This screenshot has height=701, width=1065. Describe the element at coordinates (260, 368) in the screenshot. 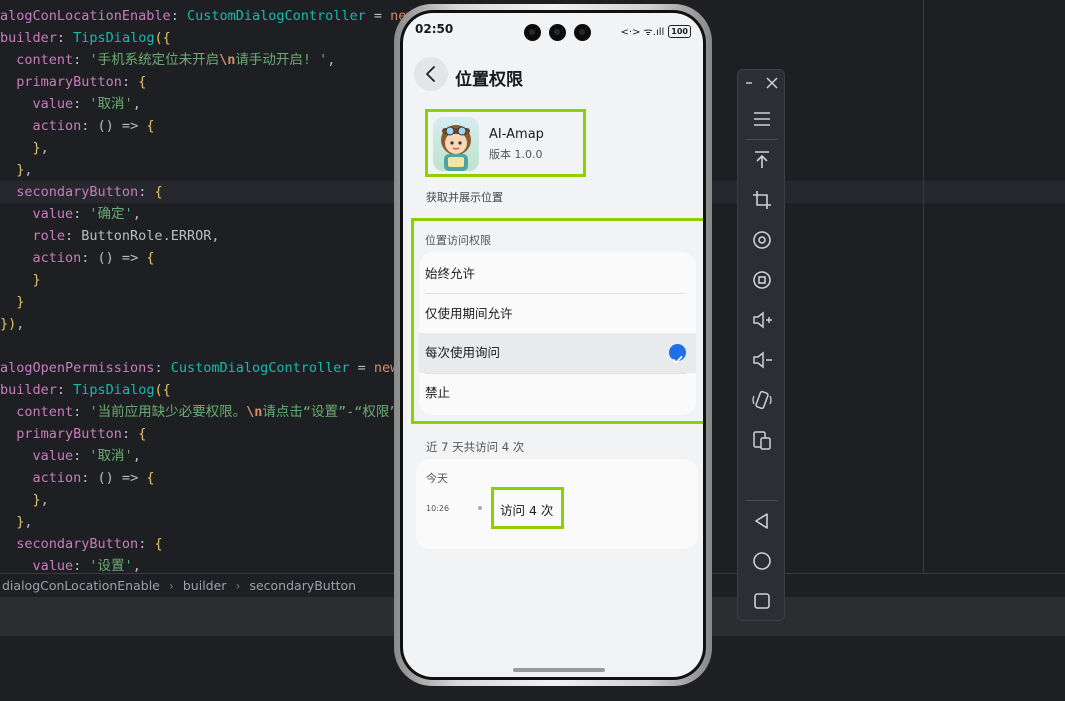

I see `code-token: CustomDialogController` at that location.